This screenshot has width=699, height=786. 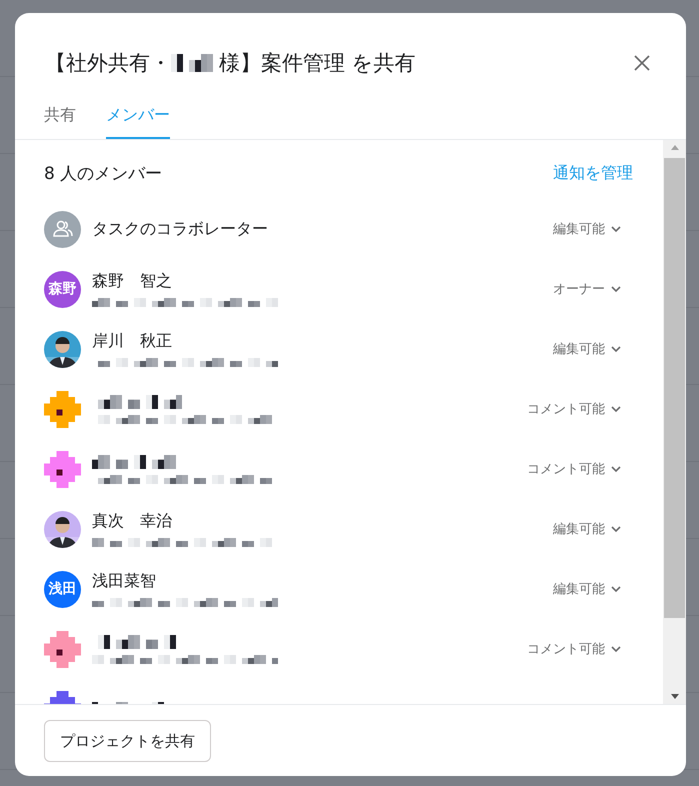 What do you see at coordinates (127, 741) in the screenshot?
I see `share-project-button: プロジェクトを共有` at bounding box center [127, 741].